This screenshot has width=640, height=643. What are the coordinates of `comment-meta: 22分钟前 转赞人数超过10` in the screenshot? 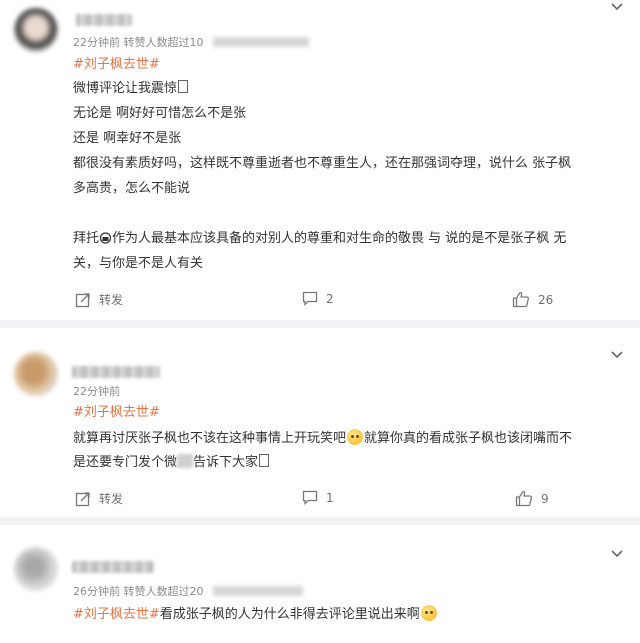 It's located at (191, 43).